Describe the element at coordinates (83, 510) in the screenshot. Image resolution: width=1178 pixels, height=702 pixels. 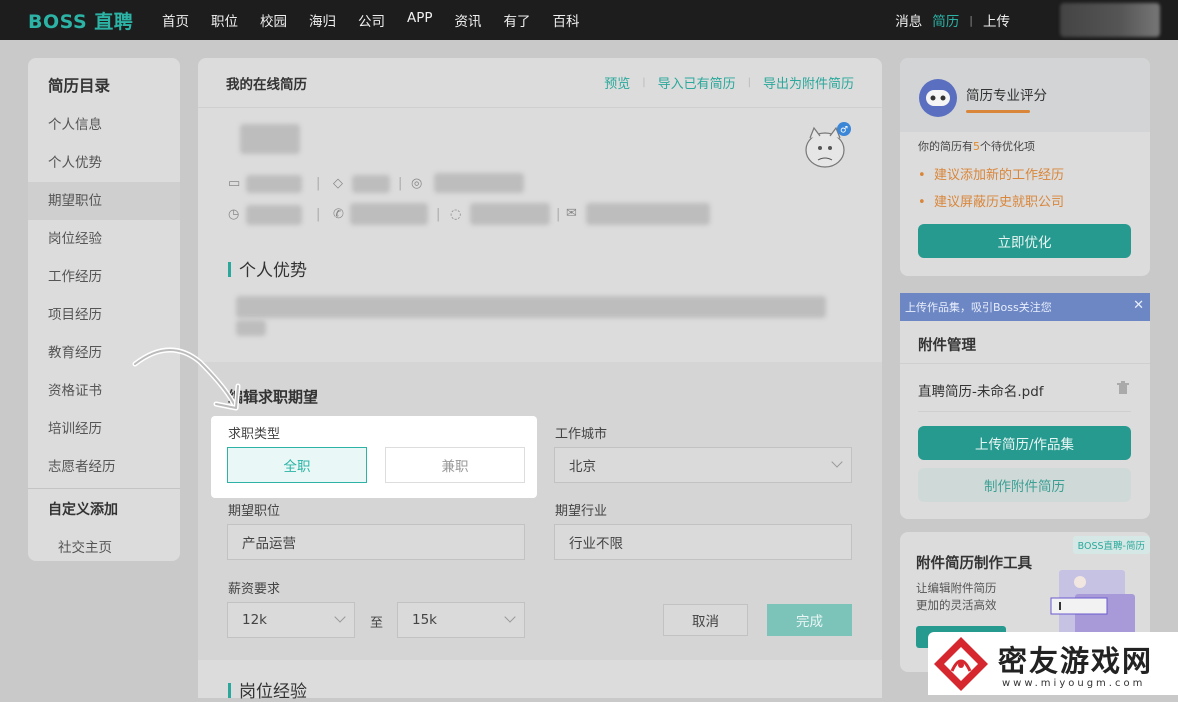
I see `sidebar-custom-title: 自定义添加` at that location.